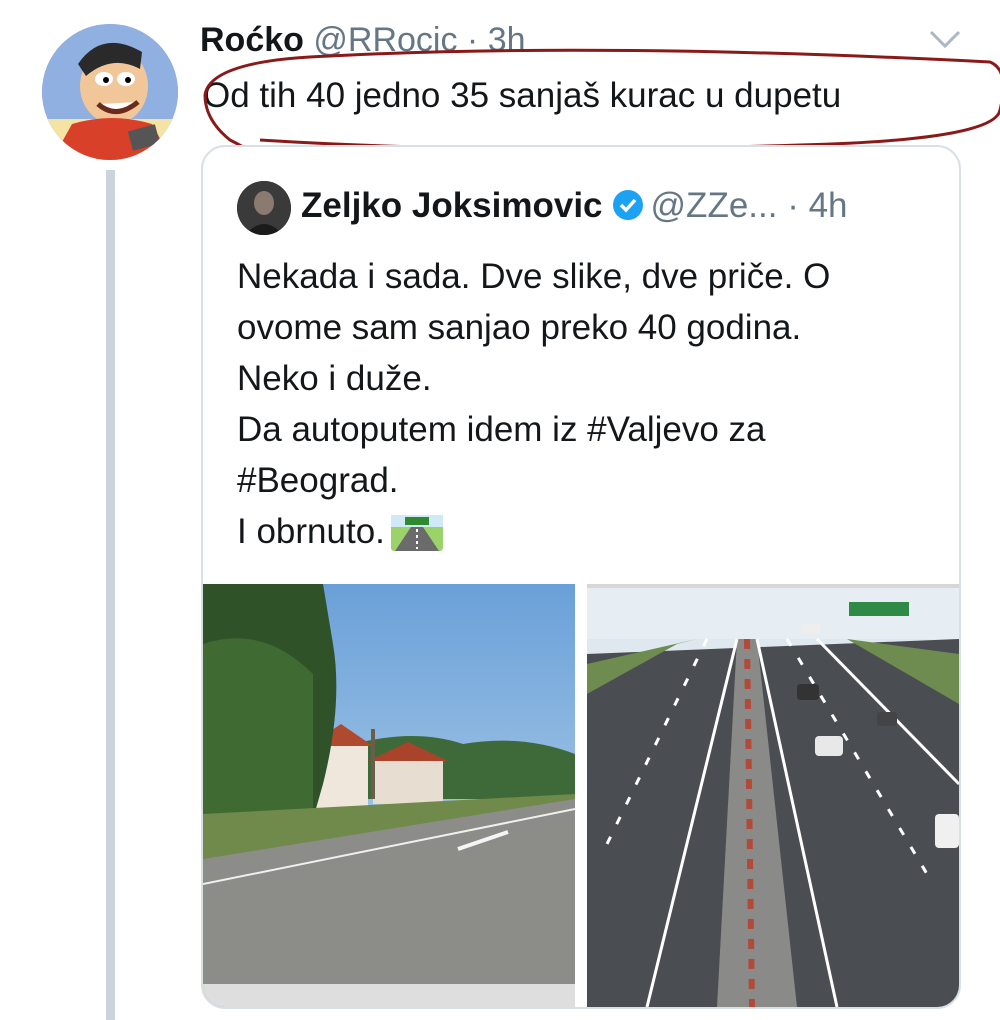  What do you see at coordinates (507, 40) in the screenshot?
I see `tweet-time: 3h` at bounding box center [507, 40].